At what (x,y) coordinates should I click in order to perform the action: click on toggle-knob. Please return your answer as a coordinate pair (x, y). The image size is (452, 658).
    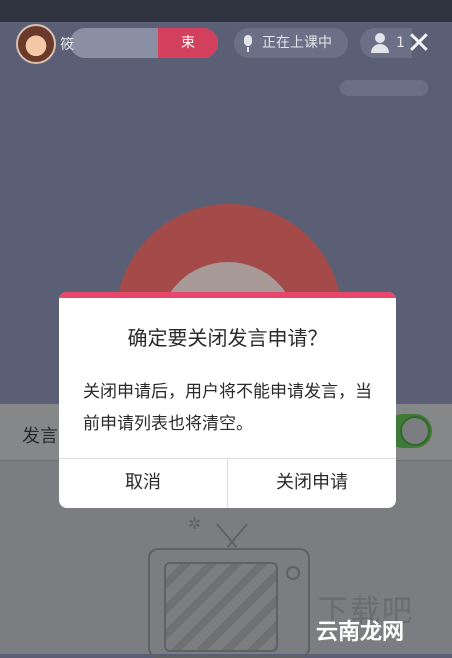
    Looking at the image, I should click on (415, 431).